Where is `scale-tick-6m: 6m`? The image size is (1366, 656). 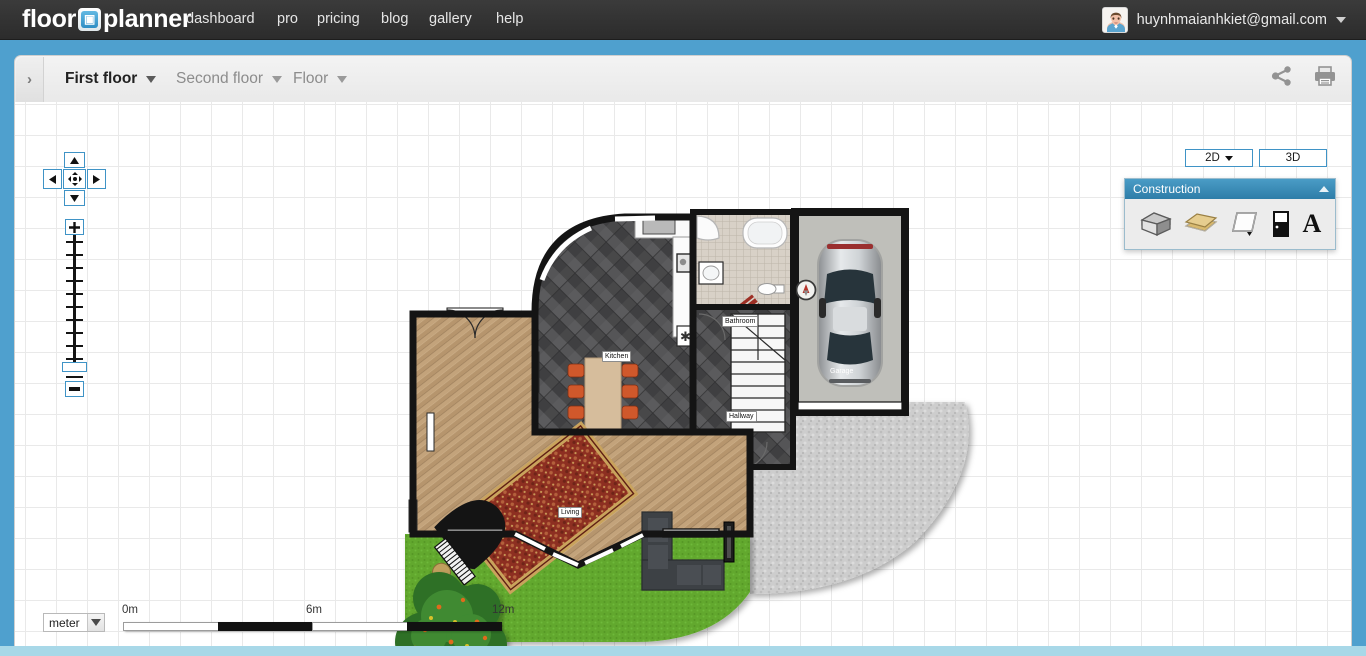 scale-tick-6m: 6m is located at coordinates (314, 610).